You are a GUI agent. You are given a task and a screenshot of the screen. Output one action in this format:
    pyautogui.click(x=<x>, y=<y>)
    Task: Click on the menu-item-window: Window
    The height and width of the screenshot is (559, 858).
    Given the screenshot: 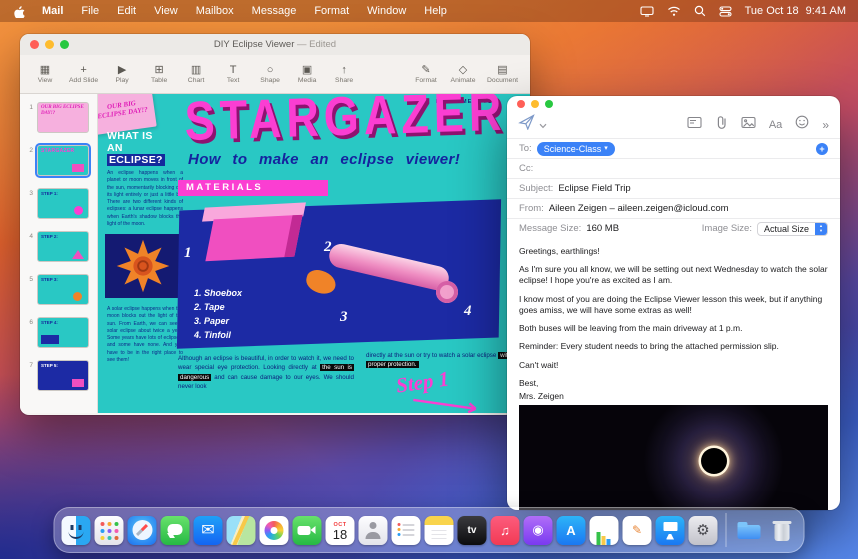 What is the action you would take?
    pyautogui.click(x=386, y=11)
    